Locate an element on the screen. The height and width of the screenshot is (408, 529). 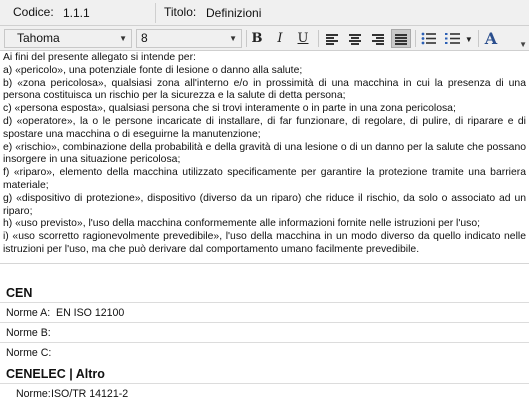
code-field is located at coordinates (105, 13).